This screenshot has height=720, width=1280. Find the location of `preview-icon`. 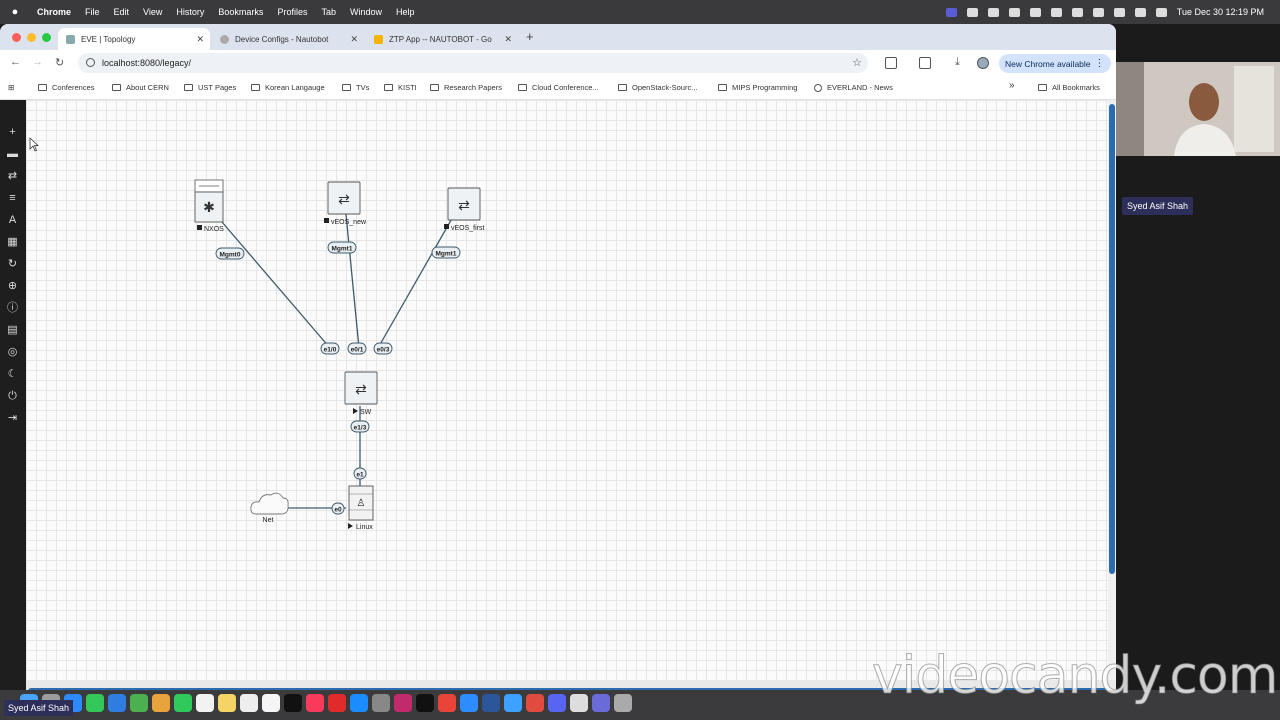

preview-icon is located at coordinates (579, 703).